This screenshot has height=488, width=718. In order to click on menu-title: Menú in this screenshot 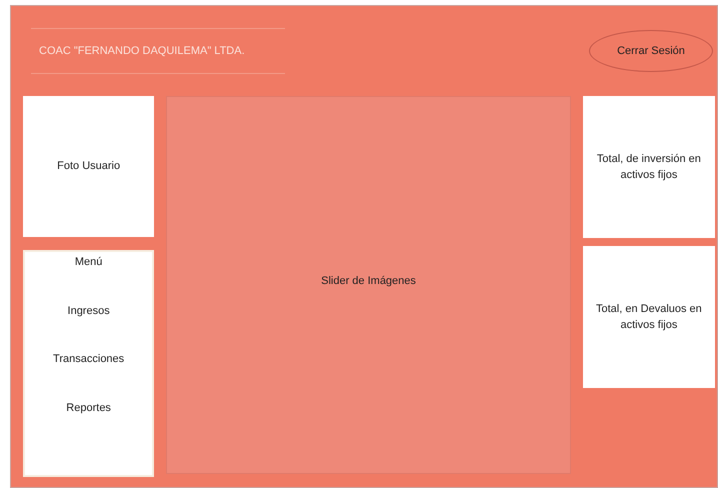, I will do `click(88, 262)`.